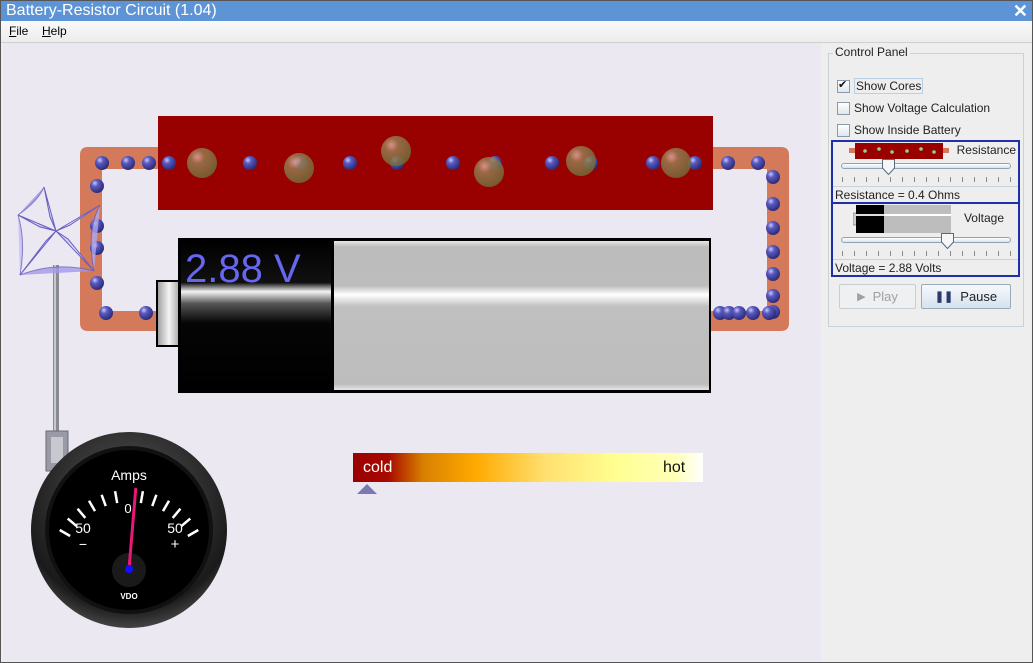 The image size is (1033, 663). What do you see at coordinates (516, 11) in the screenshot?
I see `title-bar: Battery-Resistor Circuit (1.04) ✕` at bounding box center [516, 11].